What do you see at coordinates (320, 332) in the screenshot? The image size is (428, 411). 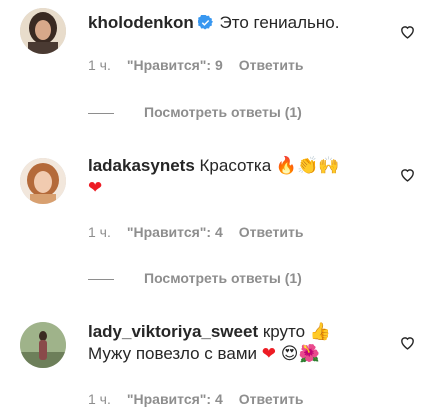 I see `thumbs-up-emoji: 👍` at bounding box center [320, 332].